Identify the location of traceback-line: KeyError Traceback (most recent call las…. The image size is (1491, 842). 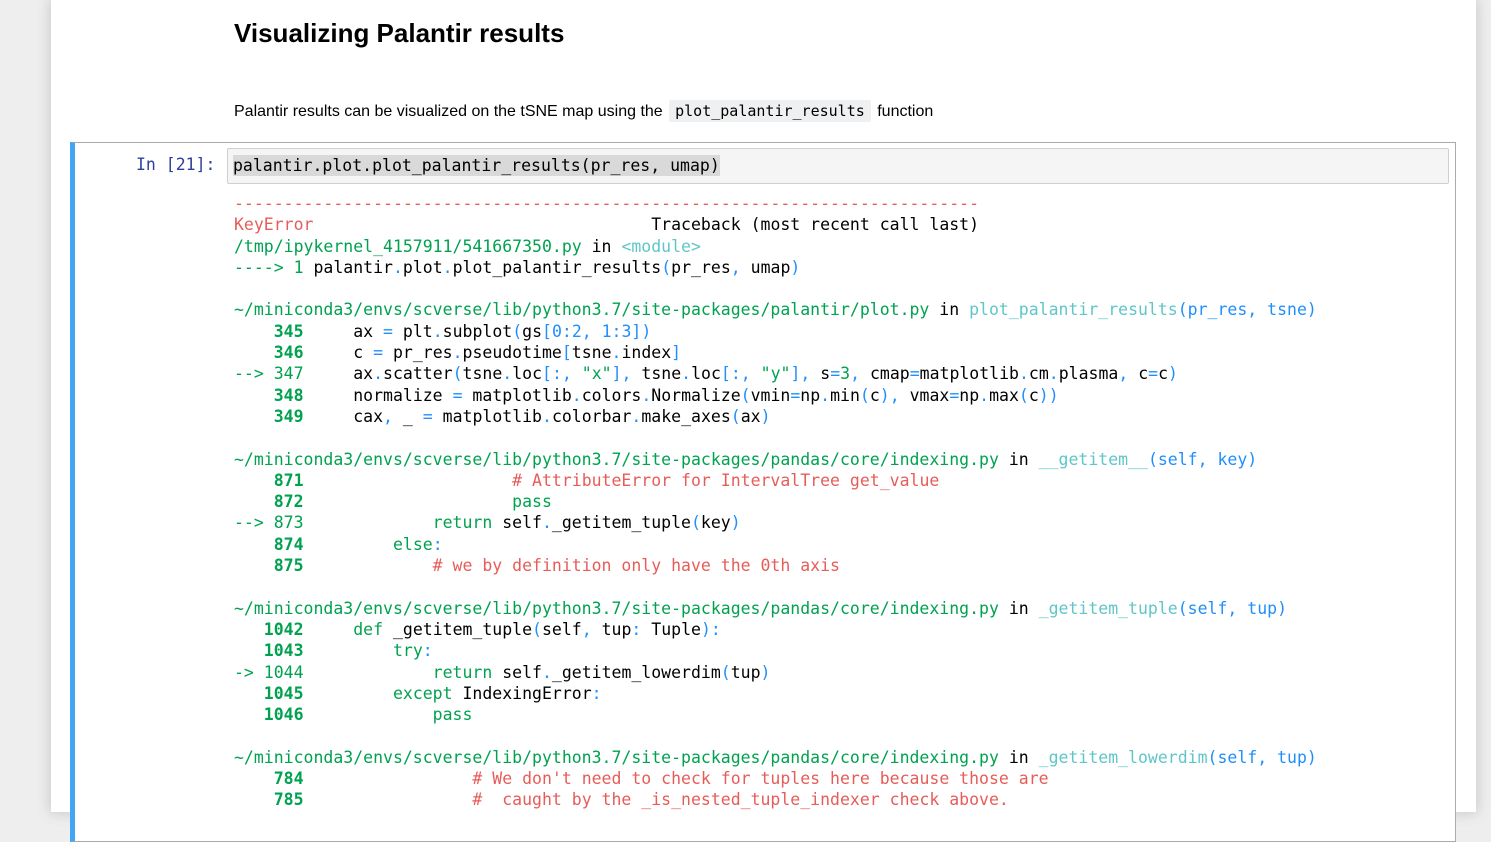
(775, 224).